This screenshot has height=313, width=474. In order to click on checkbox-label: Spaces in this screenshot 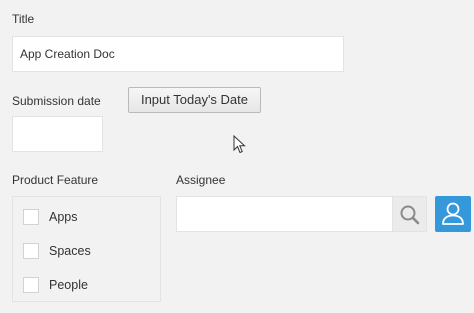, I will do `click(70, 251)`.